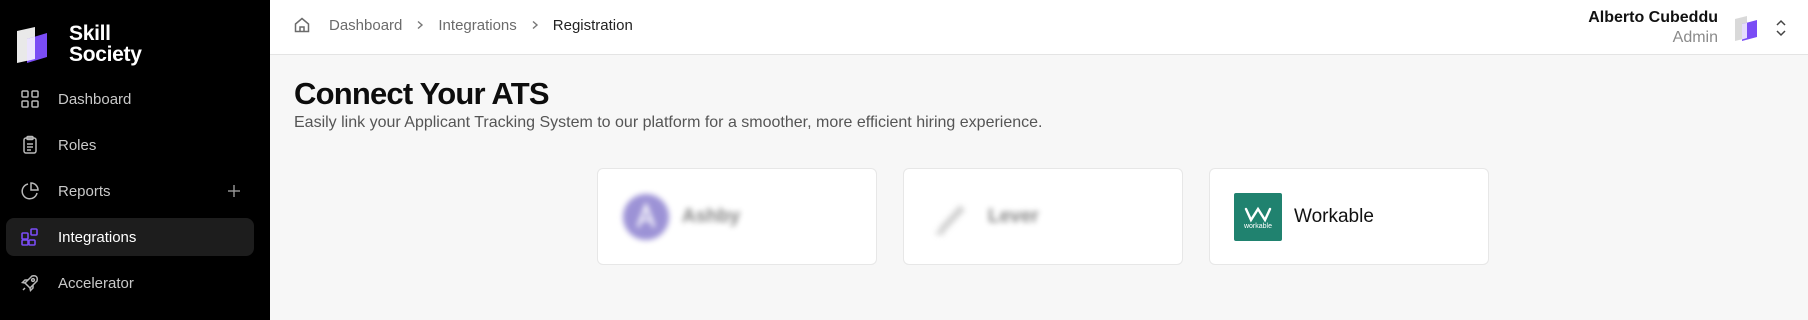  I want to click on sidebar-item-roles: Roles, so click(130, 145).